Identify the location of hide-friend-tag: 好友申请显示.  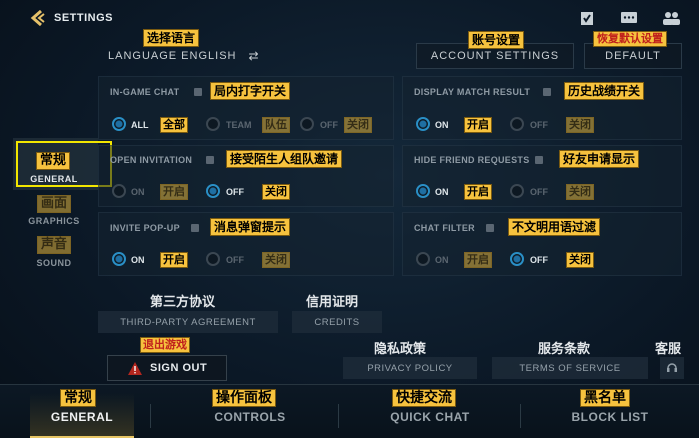
(599, 159).